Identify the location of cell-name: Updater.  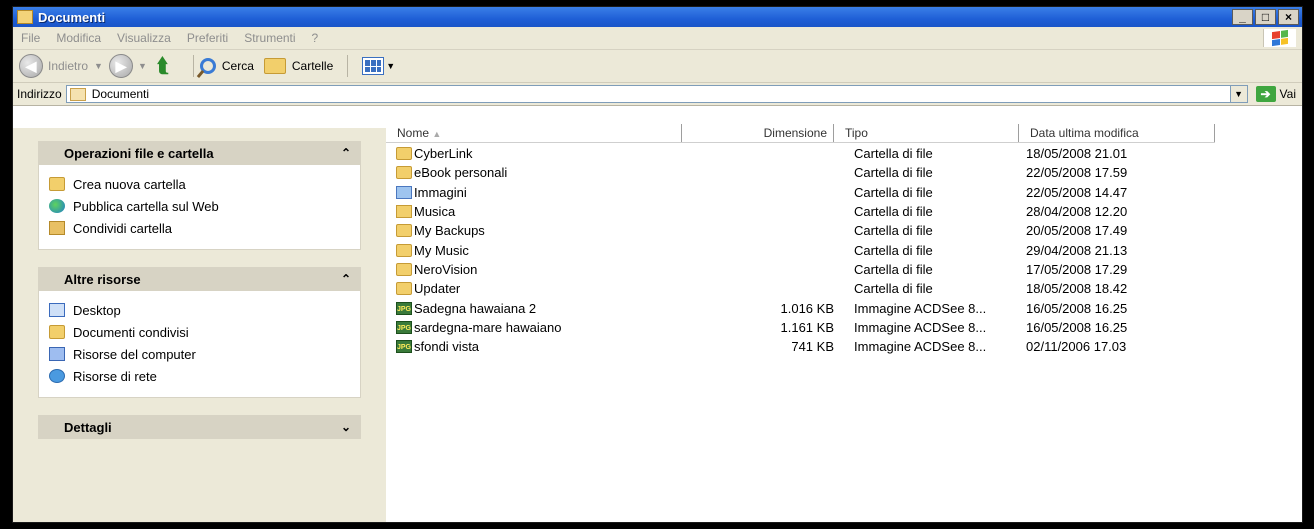
(539, 288).